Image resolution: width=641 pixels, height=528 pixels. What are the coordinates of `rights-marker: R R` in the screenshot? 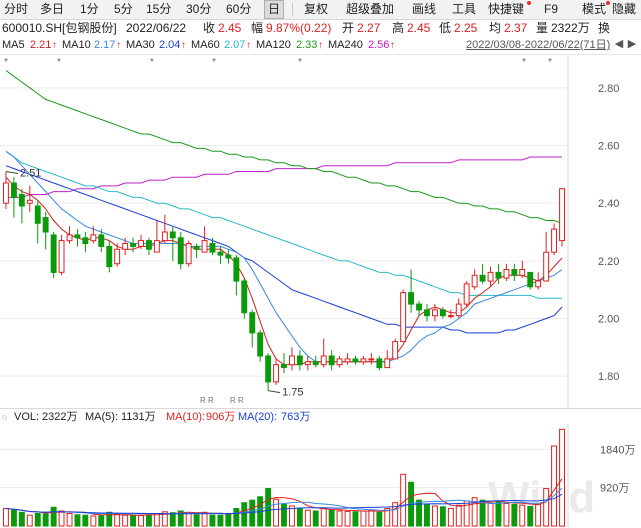 It's located at (207, 400).